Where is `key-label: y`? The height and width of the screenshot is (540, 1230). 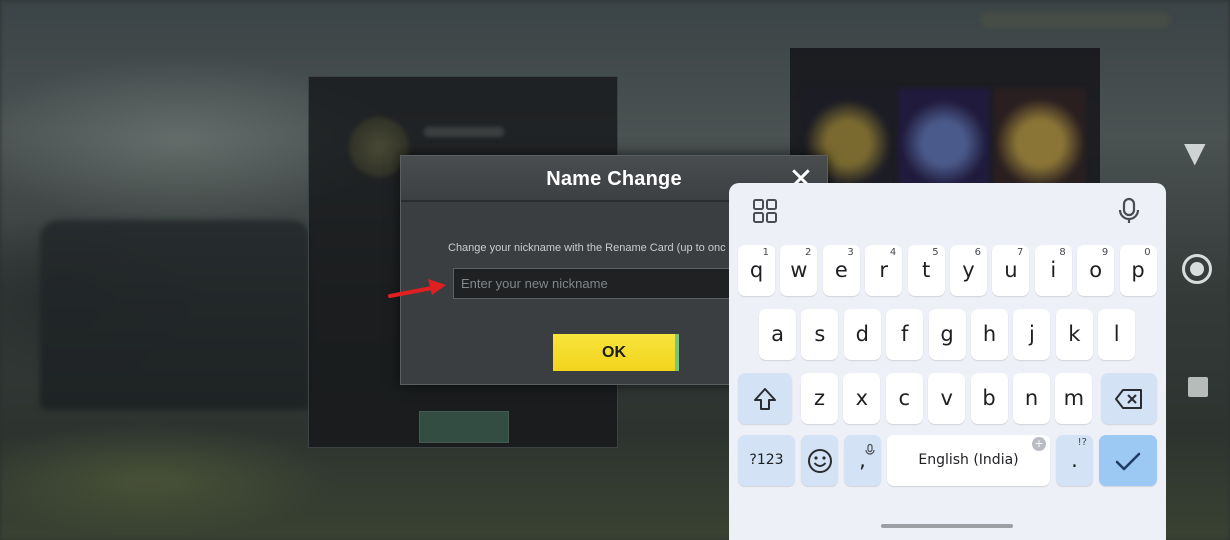 key-label: y is located at coordinates (968, 270).